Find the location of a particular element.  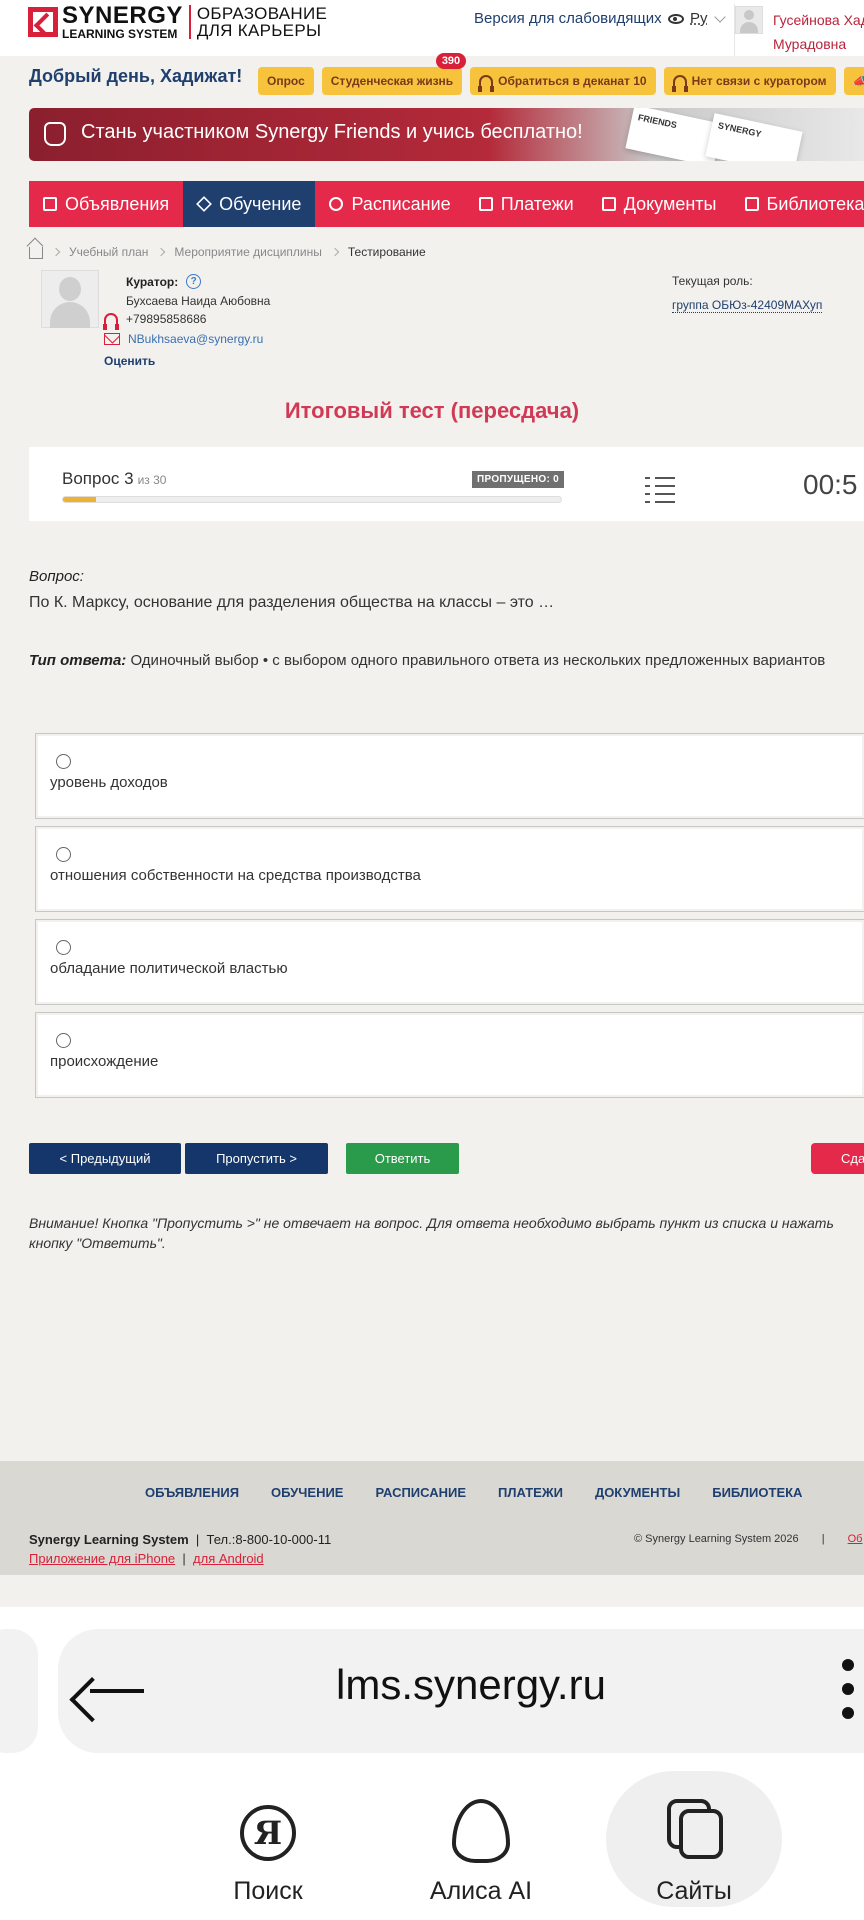

language-select: Ру is located at coordinates (708, 18).